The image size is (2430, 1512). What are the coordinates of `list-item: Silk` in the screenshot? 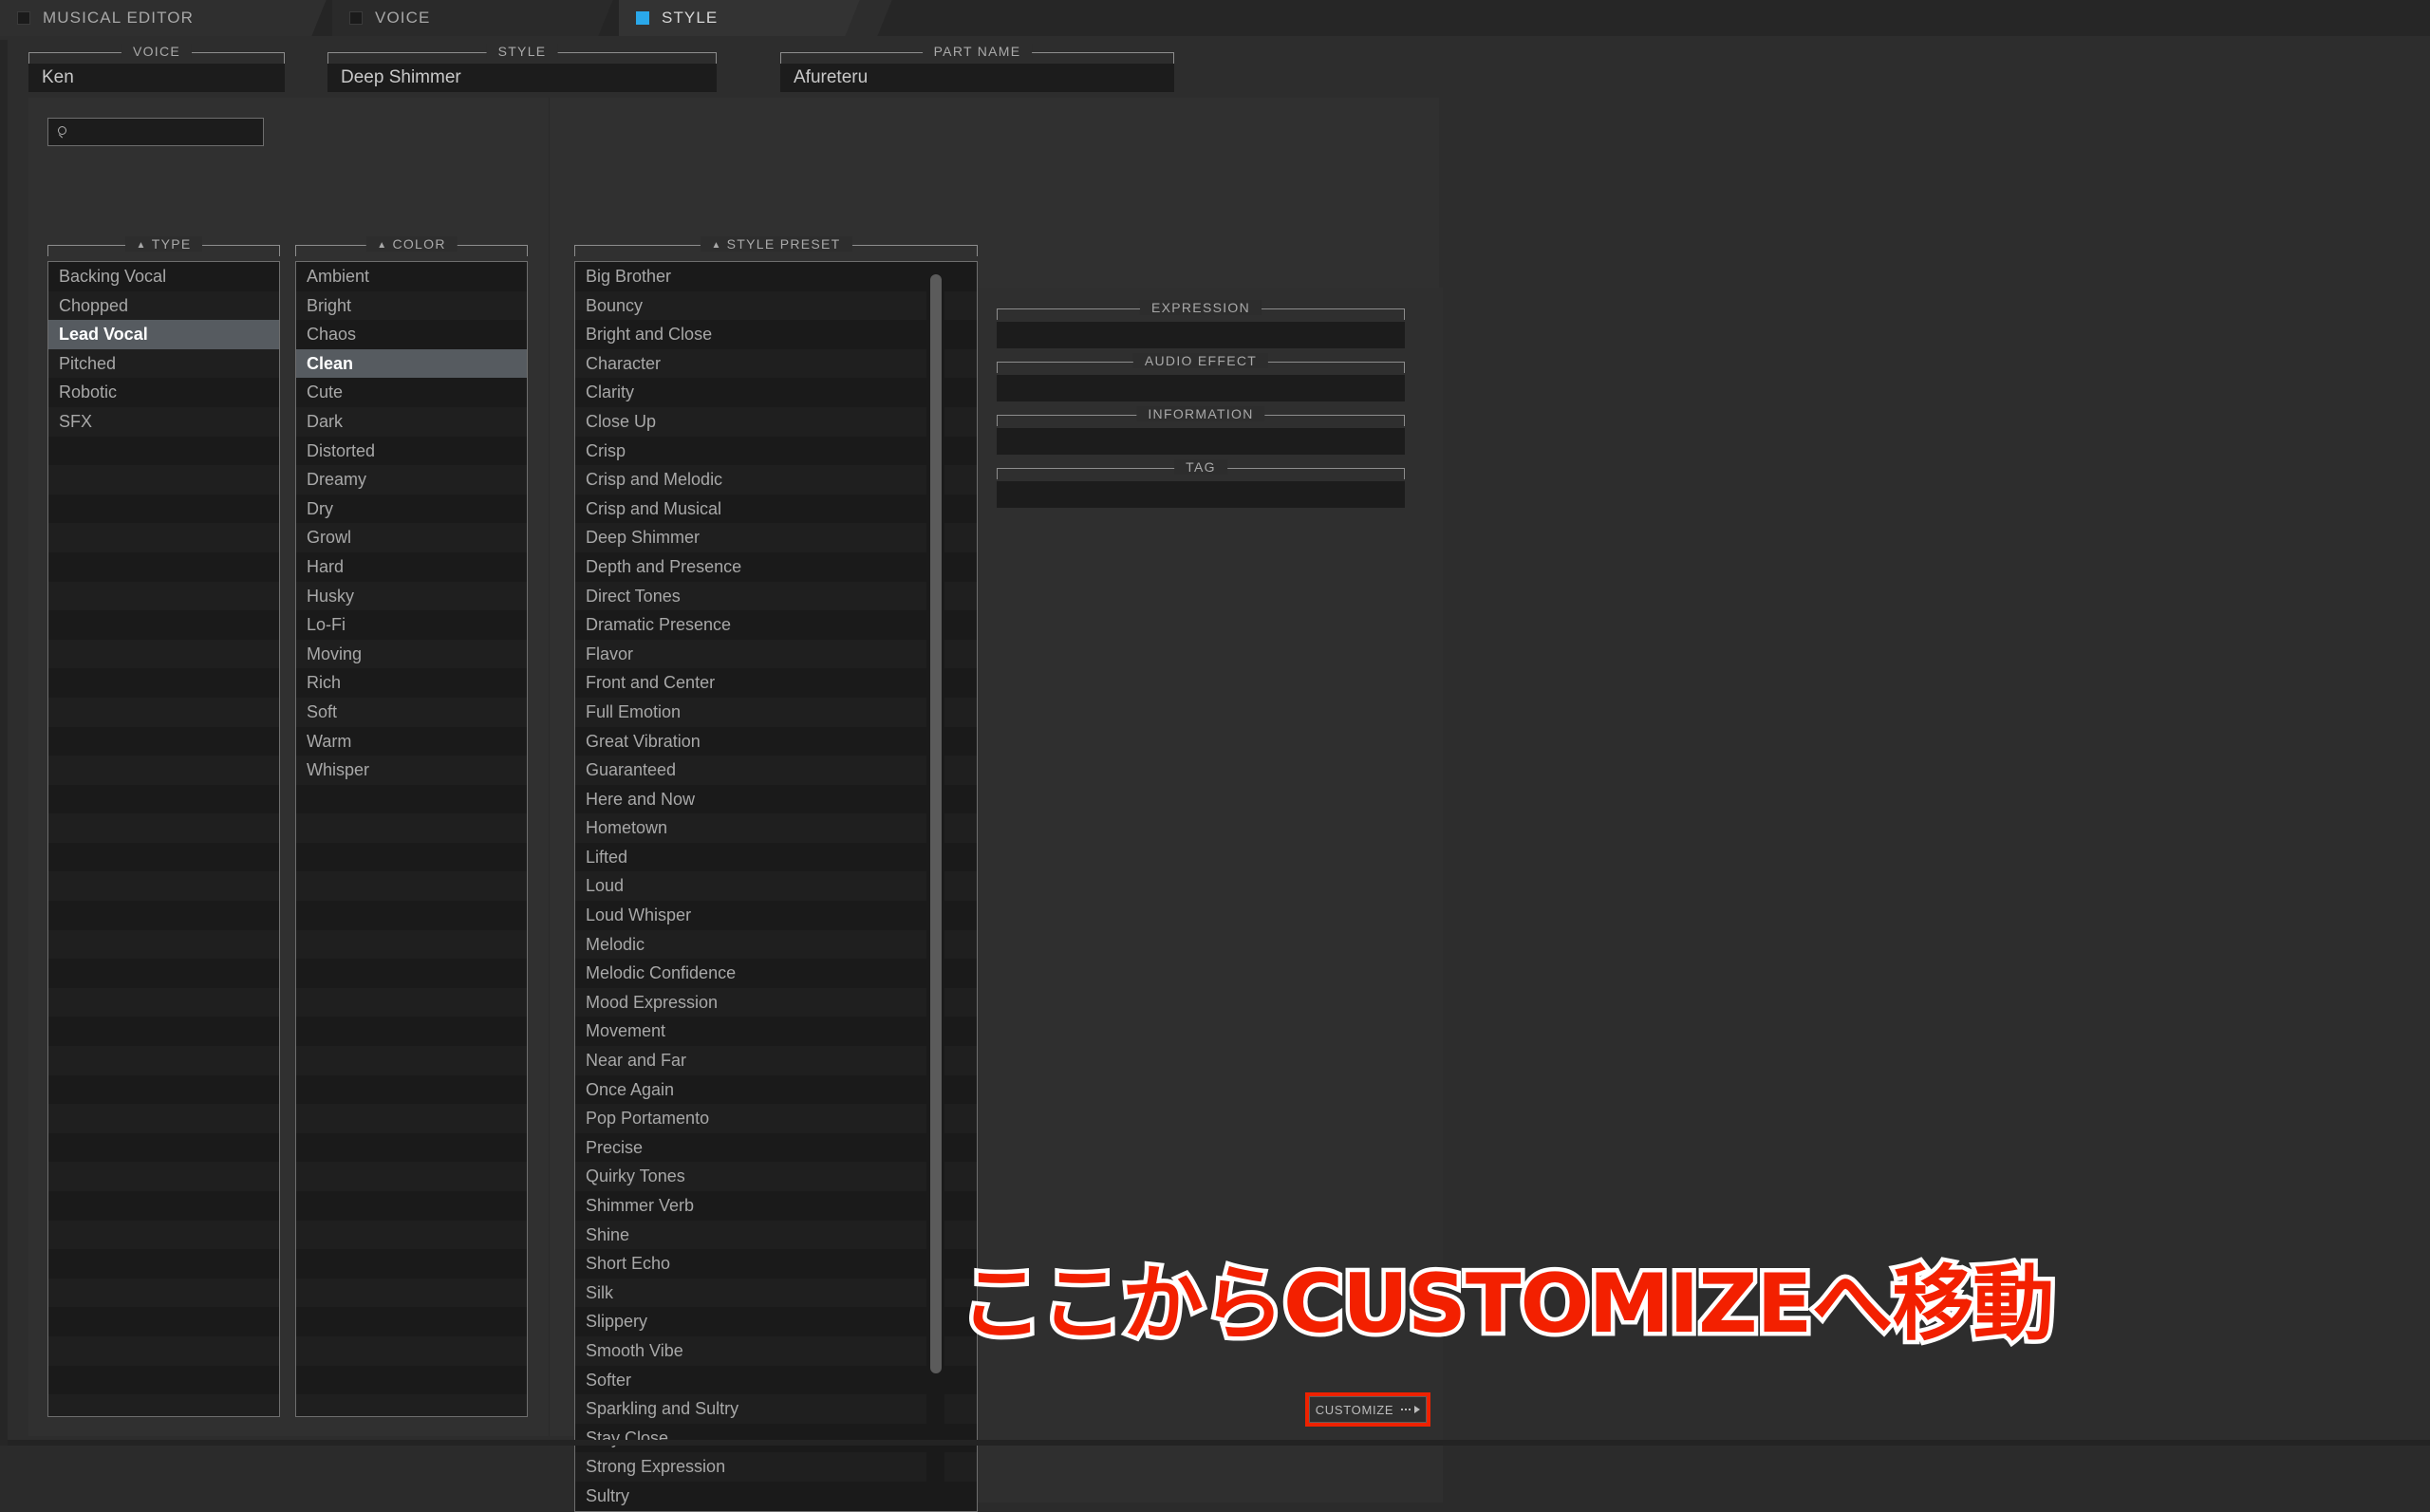 It's located at (776, 1293).